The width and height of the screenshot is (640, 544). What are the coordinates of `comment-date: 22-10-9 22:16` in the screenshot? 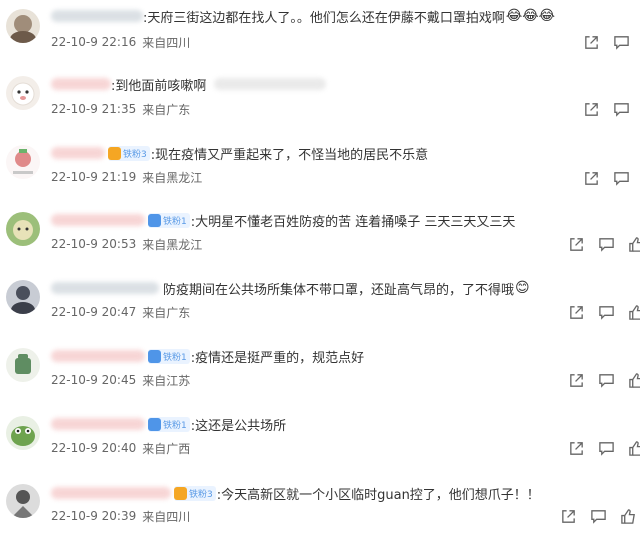 It's located at (94, 42).